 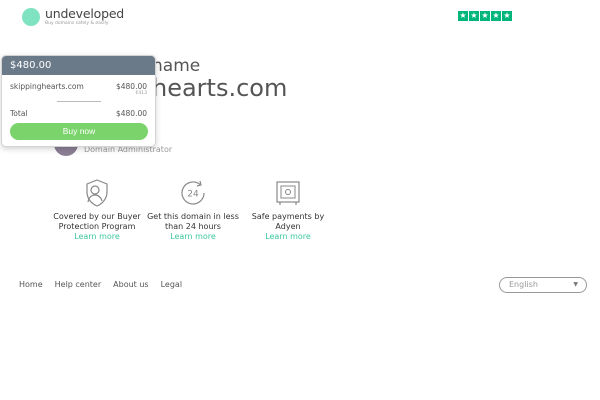 What do you see at coordinates (131, 113) in the screenshot?
I see `cart-total-value: $480.00` at bounding box center [131, 113].